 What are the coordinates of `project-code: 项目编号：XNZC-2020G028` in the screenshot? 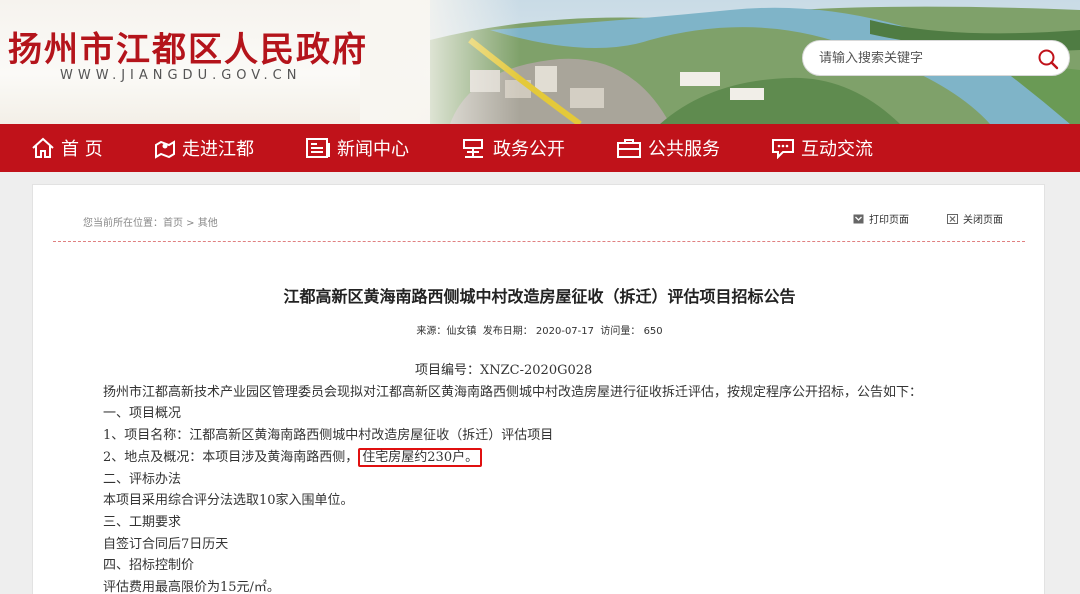 It's located at (504, 370).